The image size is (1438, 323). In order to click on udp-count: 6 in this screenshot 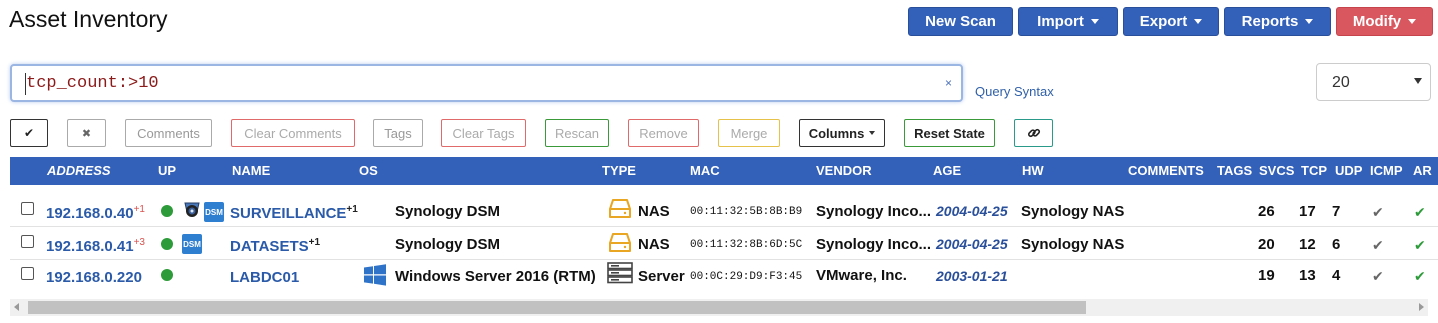, I will do `click(1336, 244)`.